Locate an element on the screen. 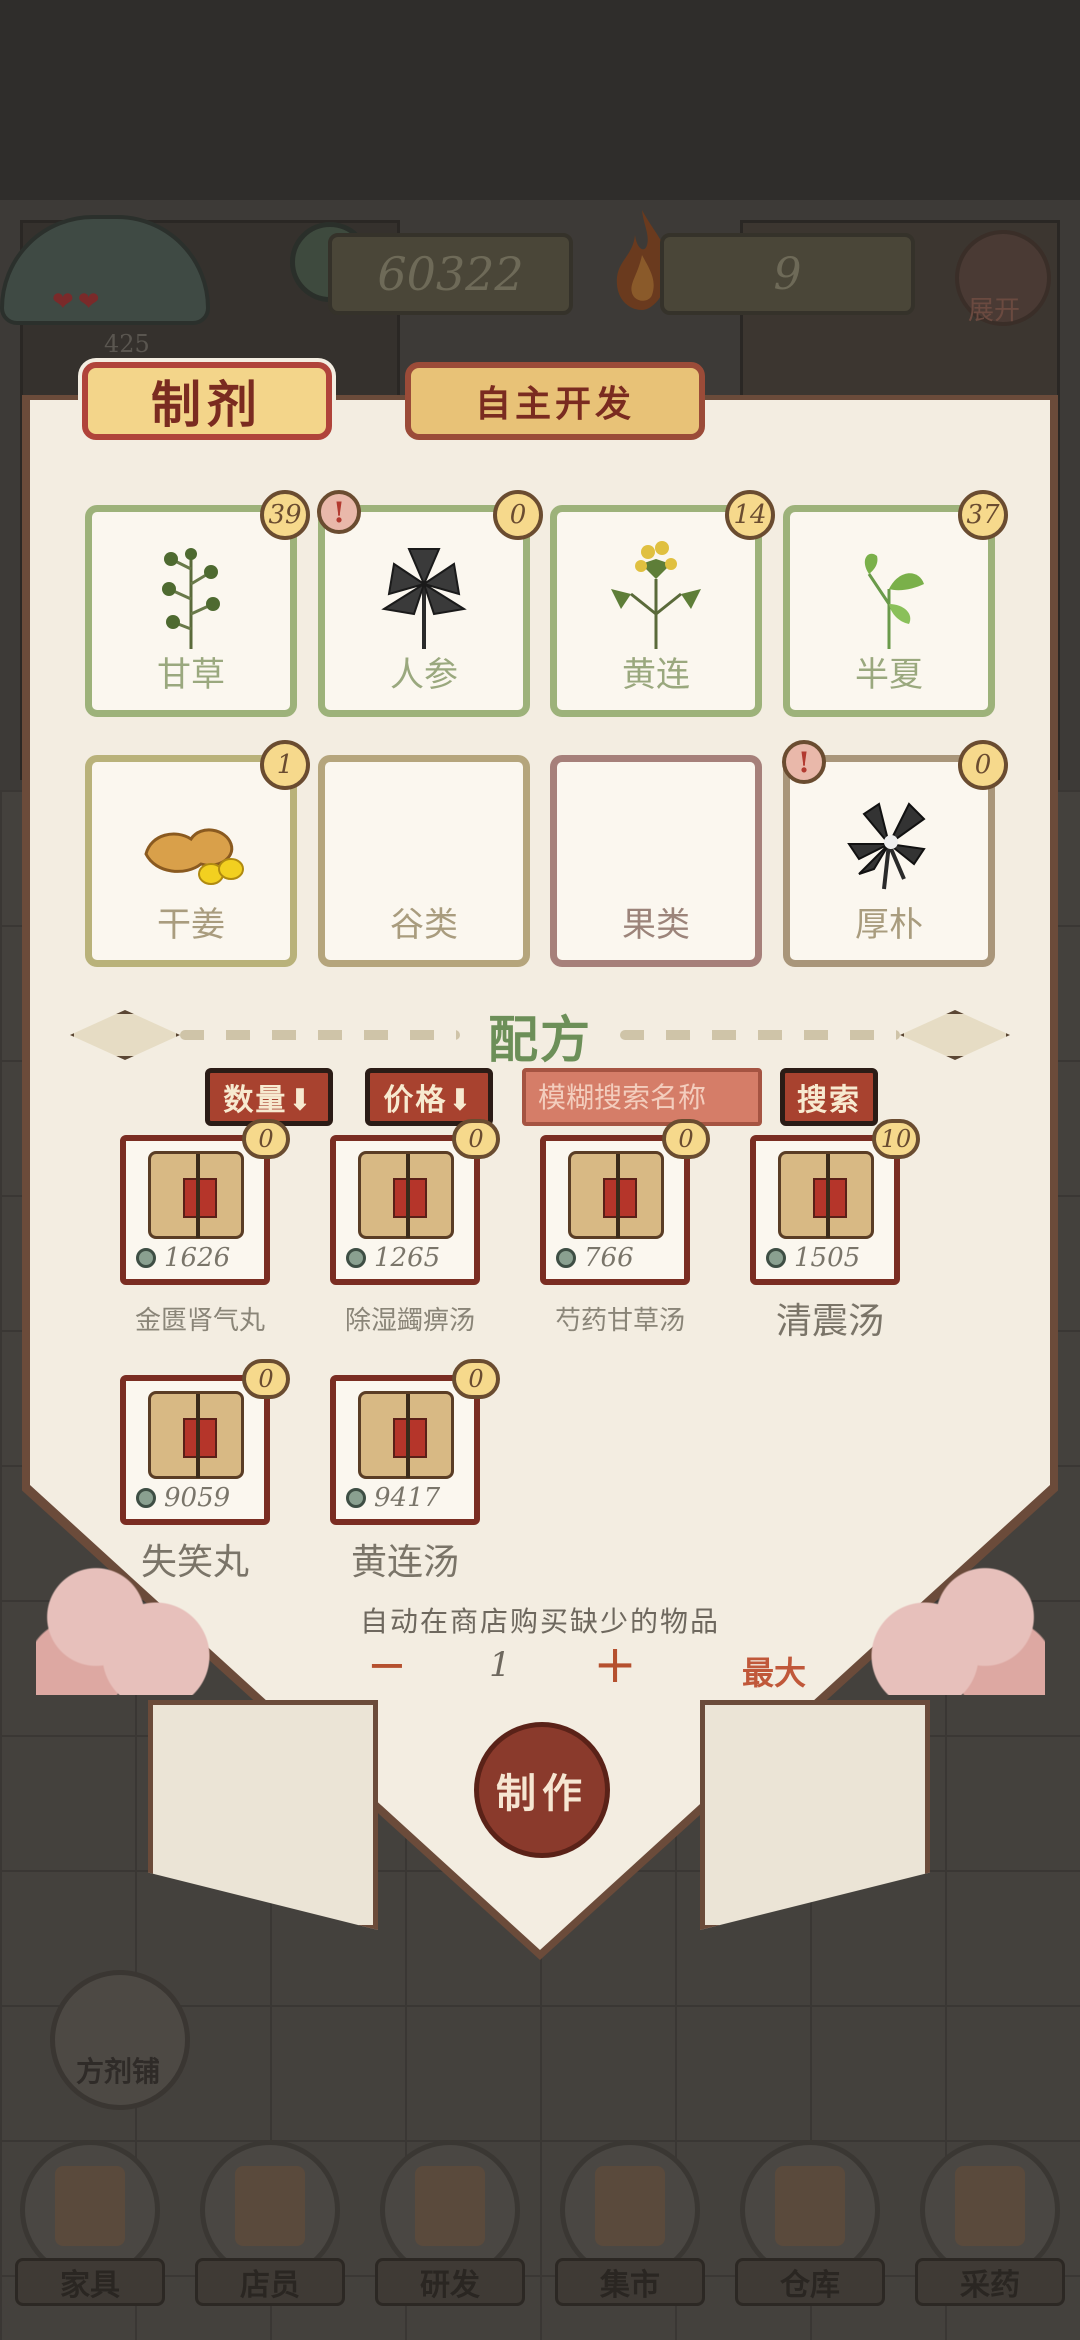  count-badge: 14 is located at coordinates (750, 515).